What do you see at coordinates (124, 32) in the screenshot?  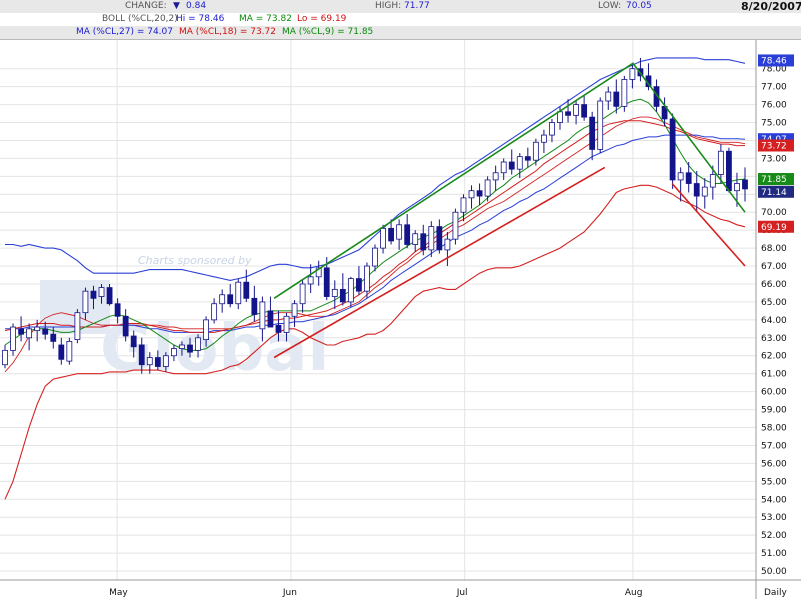 I see `ma27-value: MA (%CL,27) = 74.07` at bounding box center [124, 32].